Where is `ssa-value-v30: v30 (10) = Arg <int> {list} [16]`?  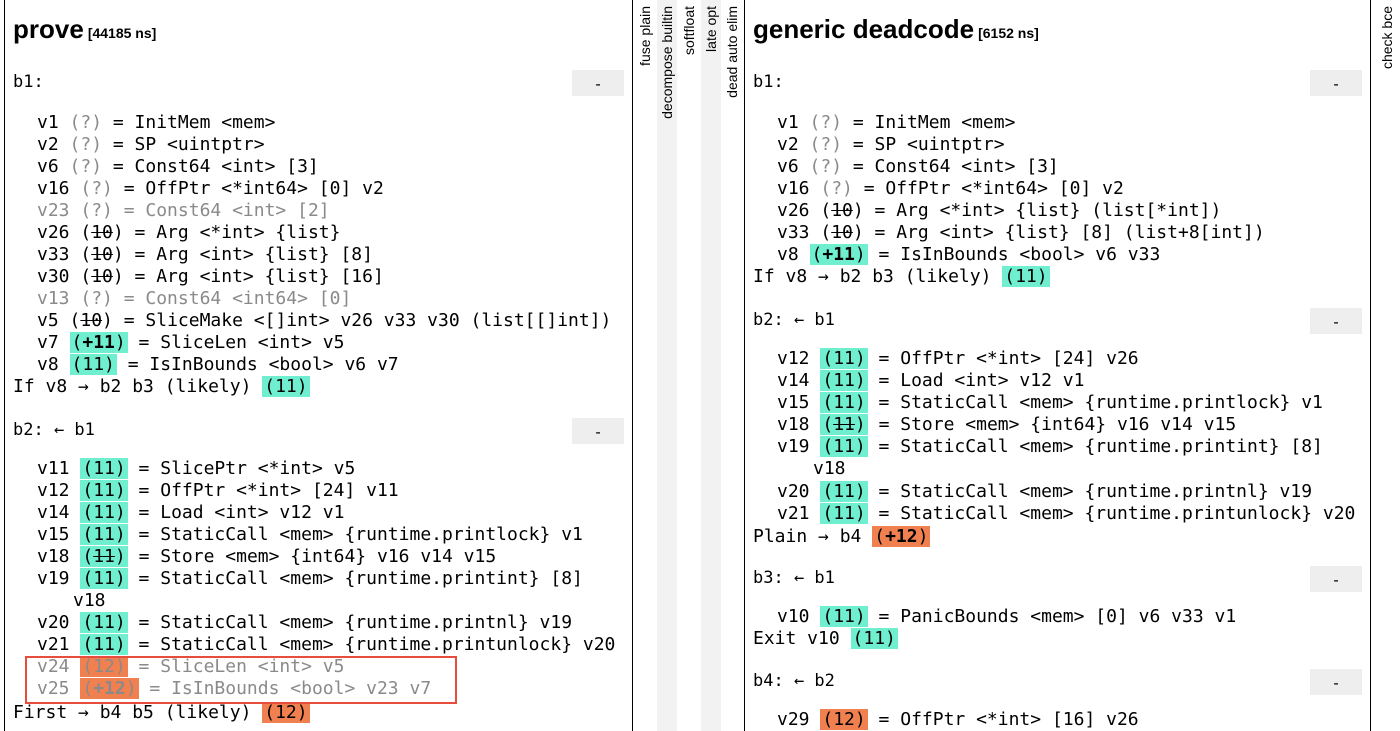
ssa-value-v30: v30 (10) = Arg <int> {list} [16] is located at coordinates (210, 277).